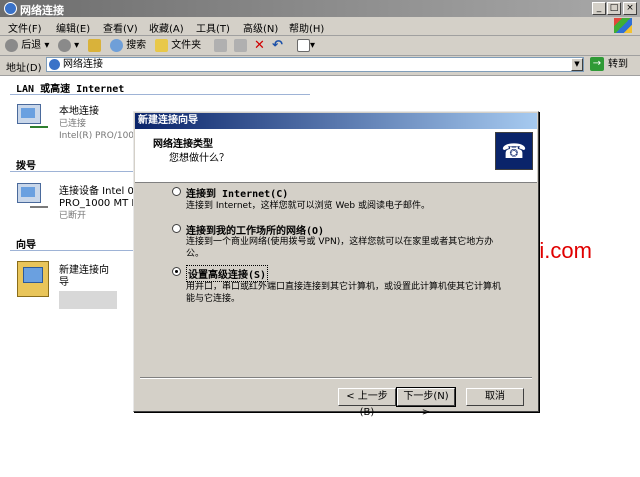 The image size is (640, 477). Describe the element at coordinates (73, 27) in the screenshot. I see `menu-edit: 编辑(E)` at that location.